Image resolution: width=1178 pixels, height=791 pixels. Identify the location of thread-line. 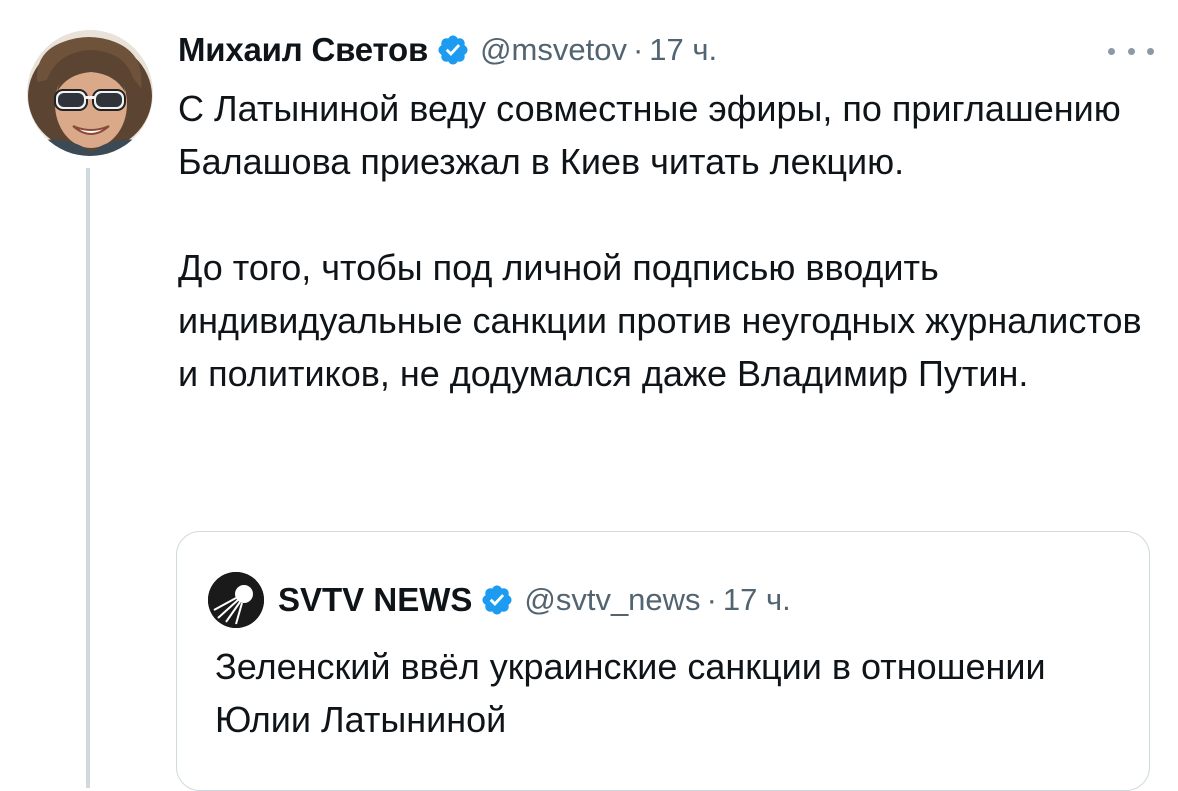
(88, 478).